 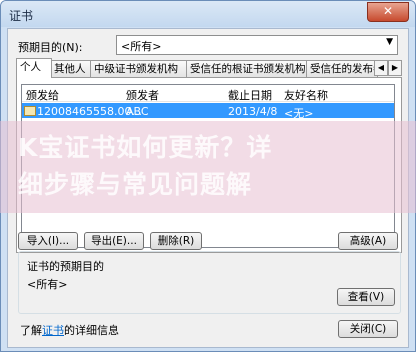 I want to click on remove-button: 删除(R), so click(x=176, y=241).